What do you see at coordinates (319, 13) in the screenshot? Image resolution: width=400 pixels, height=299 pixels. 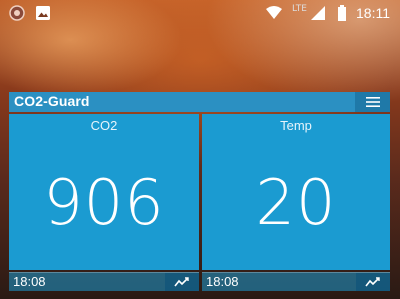 I see `signal-icon` at bounding box center [319, 13].